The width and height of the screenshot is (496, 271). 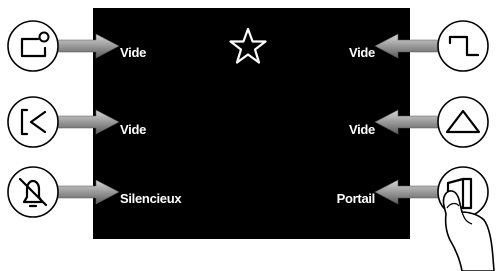 What do you see at coordinates (33, 122) in the screenshot?
I see `exit-button` at bounding box center [33, 122].